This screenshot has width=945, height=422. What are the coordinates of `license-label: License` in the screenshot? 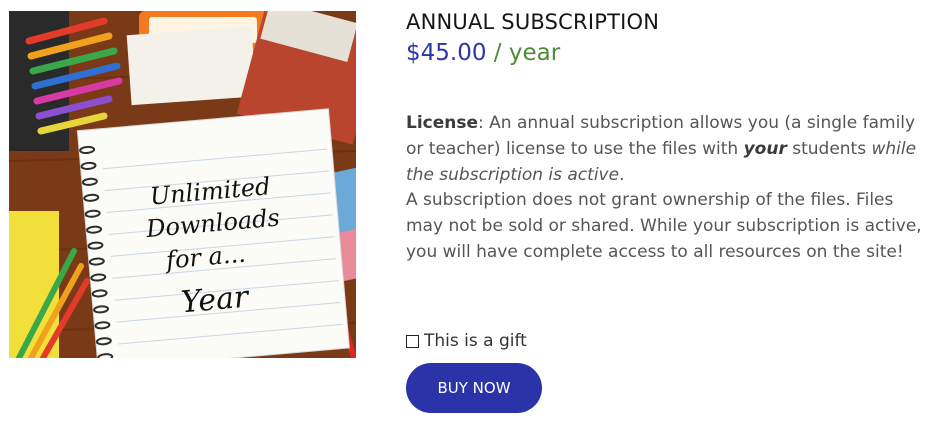 It's located at (442, 123).